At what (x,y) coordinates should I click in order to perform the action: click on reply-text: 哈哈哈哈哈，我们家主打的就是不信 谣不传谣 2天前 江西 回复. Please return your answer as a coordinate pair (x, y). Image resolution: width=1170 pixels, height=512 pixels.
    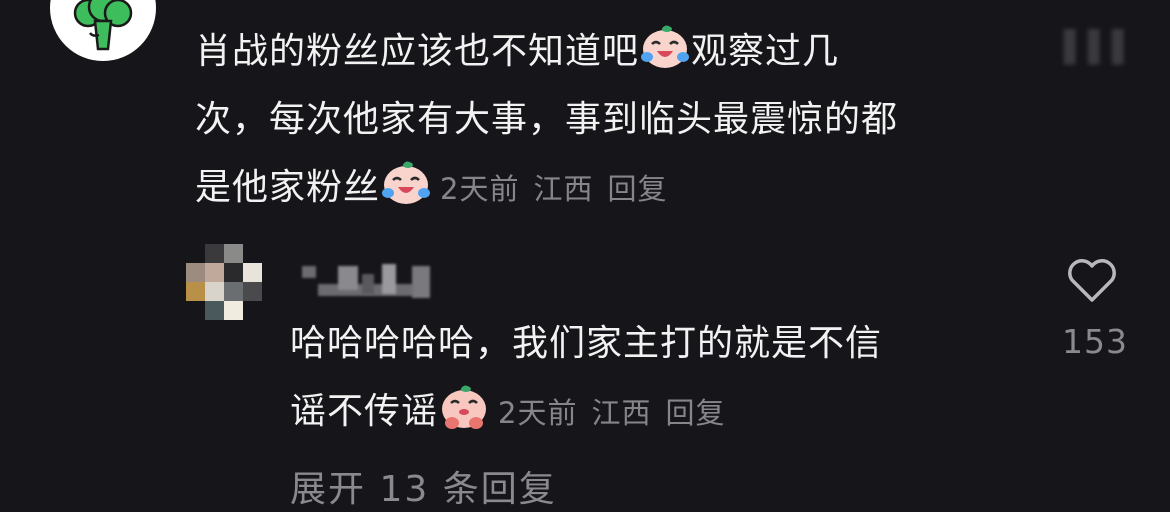
    Looking at the image, I should click on (586, 377).